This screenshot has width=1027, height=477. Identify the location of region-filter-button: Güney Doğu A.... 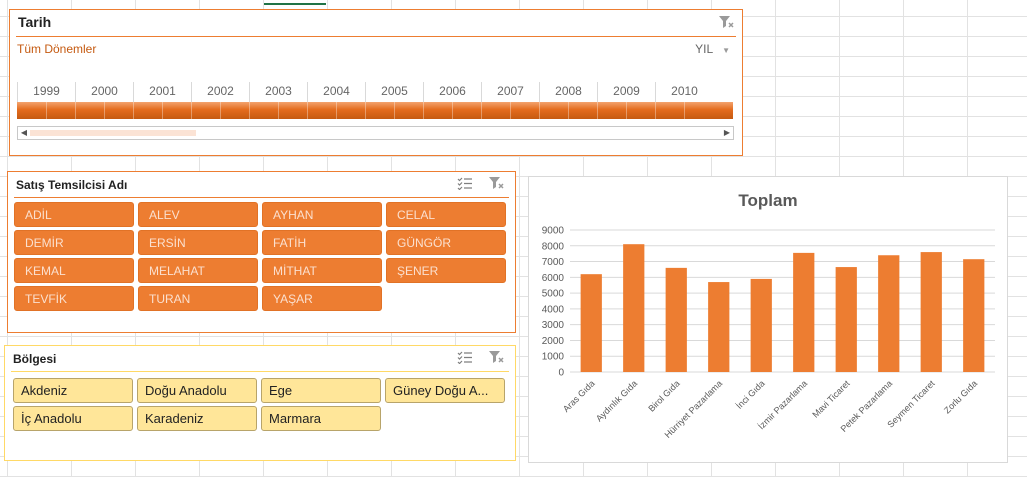
(445, 390).